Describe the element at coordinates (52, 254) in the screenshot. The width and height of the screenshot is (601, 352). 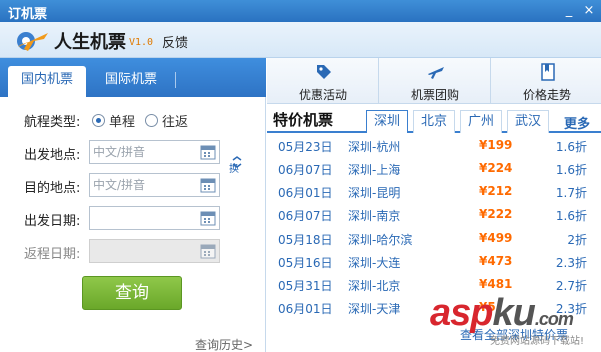
I see `return-date-label: 返程日期:` at that location.